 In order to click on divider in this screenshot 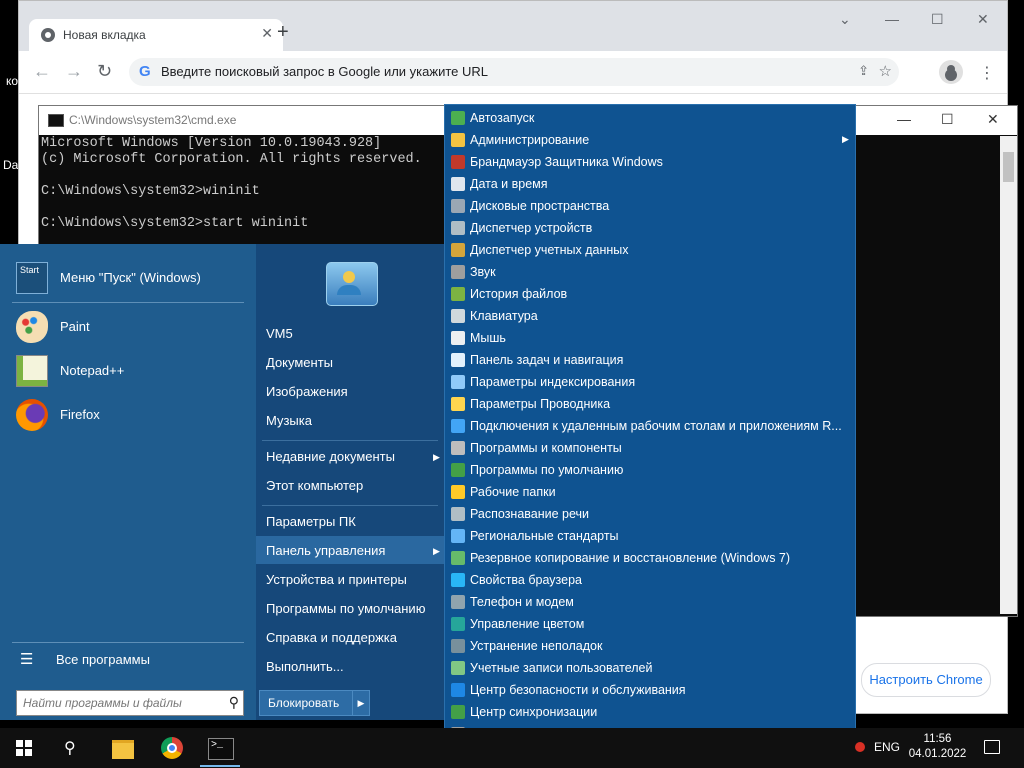, I will do `click(128, 642)`.